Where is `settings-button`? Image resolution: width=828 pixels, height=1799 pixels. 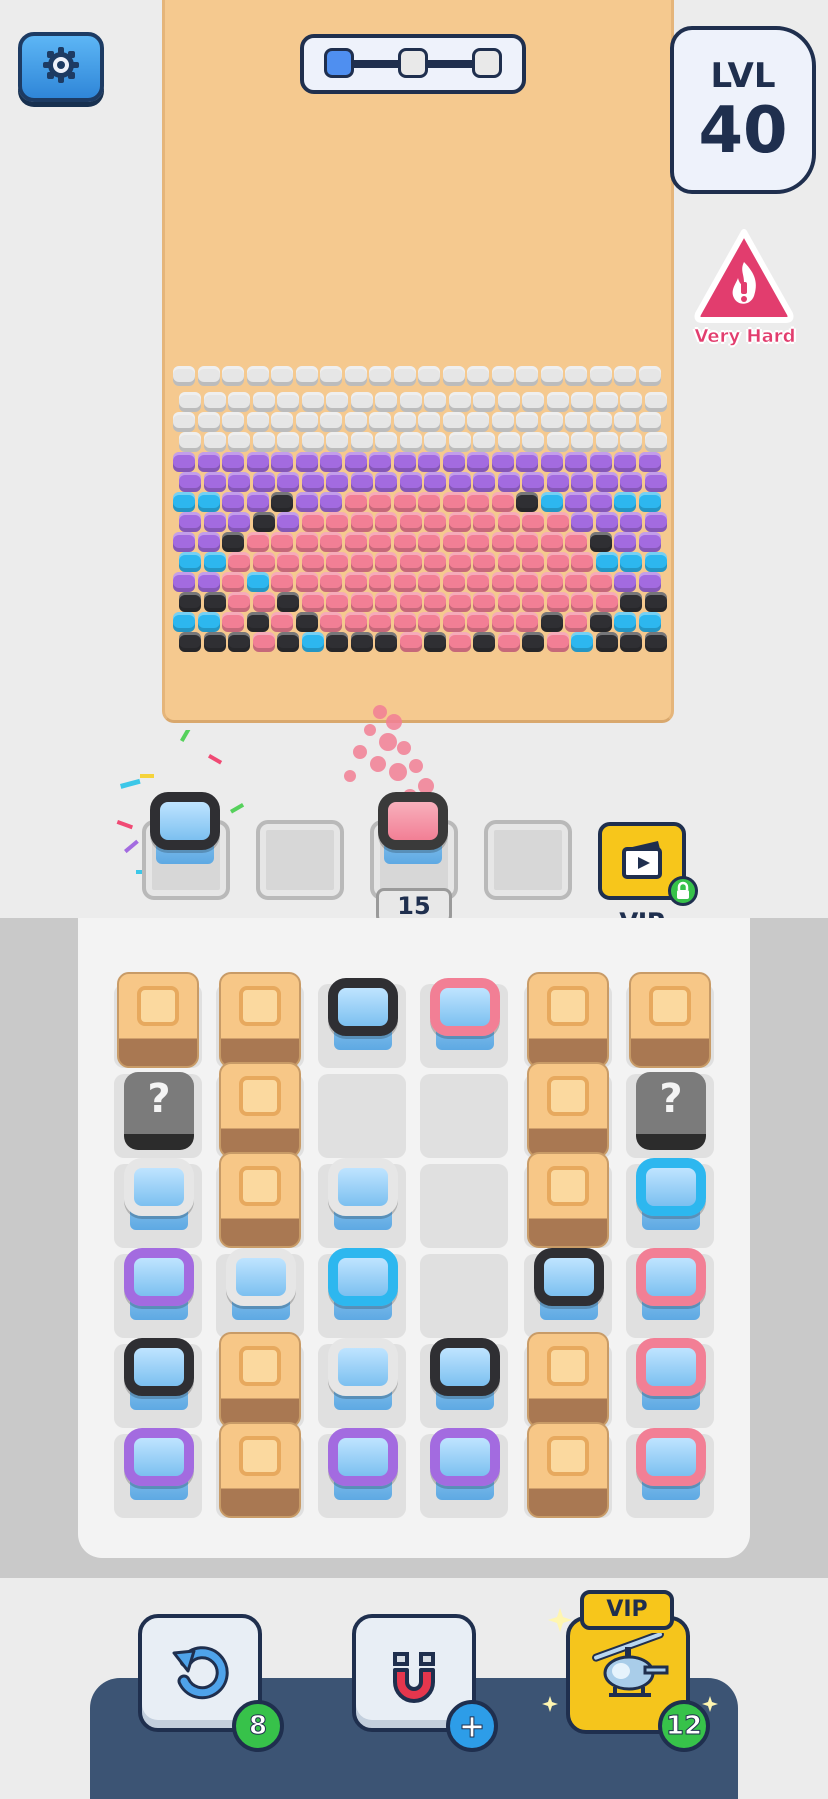 settings-button is located at coordinates (61, 67).